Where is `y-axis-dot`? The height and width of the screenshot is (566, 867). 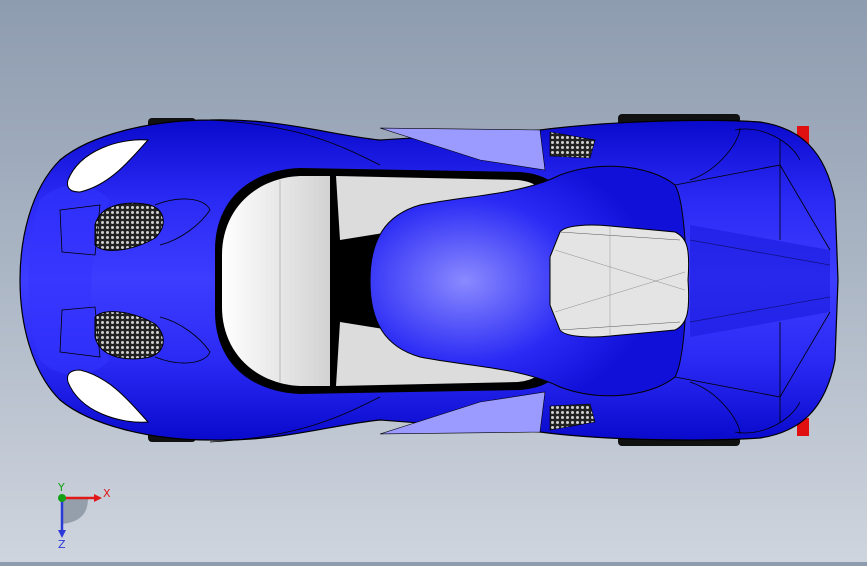
y-axis-dot is located at coordinates (62, 498).